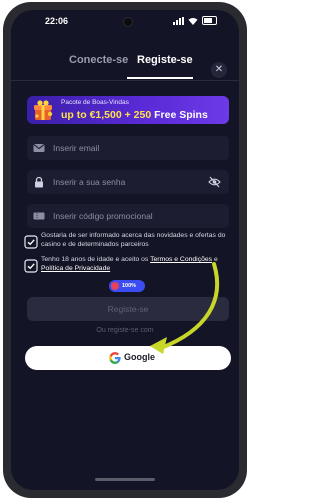 This screenshot has height=500, width=320. Describe the element at coordinates (57, 21) in the screenshot. I see `status-time: 22:06` at that location.